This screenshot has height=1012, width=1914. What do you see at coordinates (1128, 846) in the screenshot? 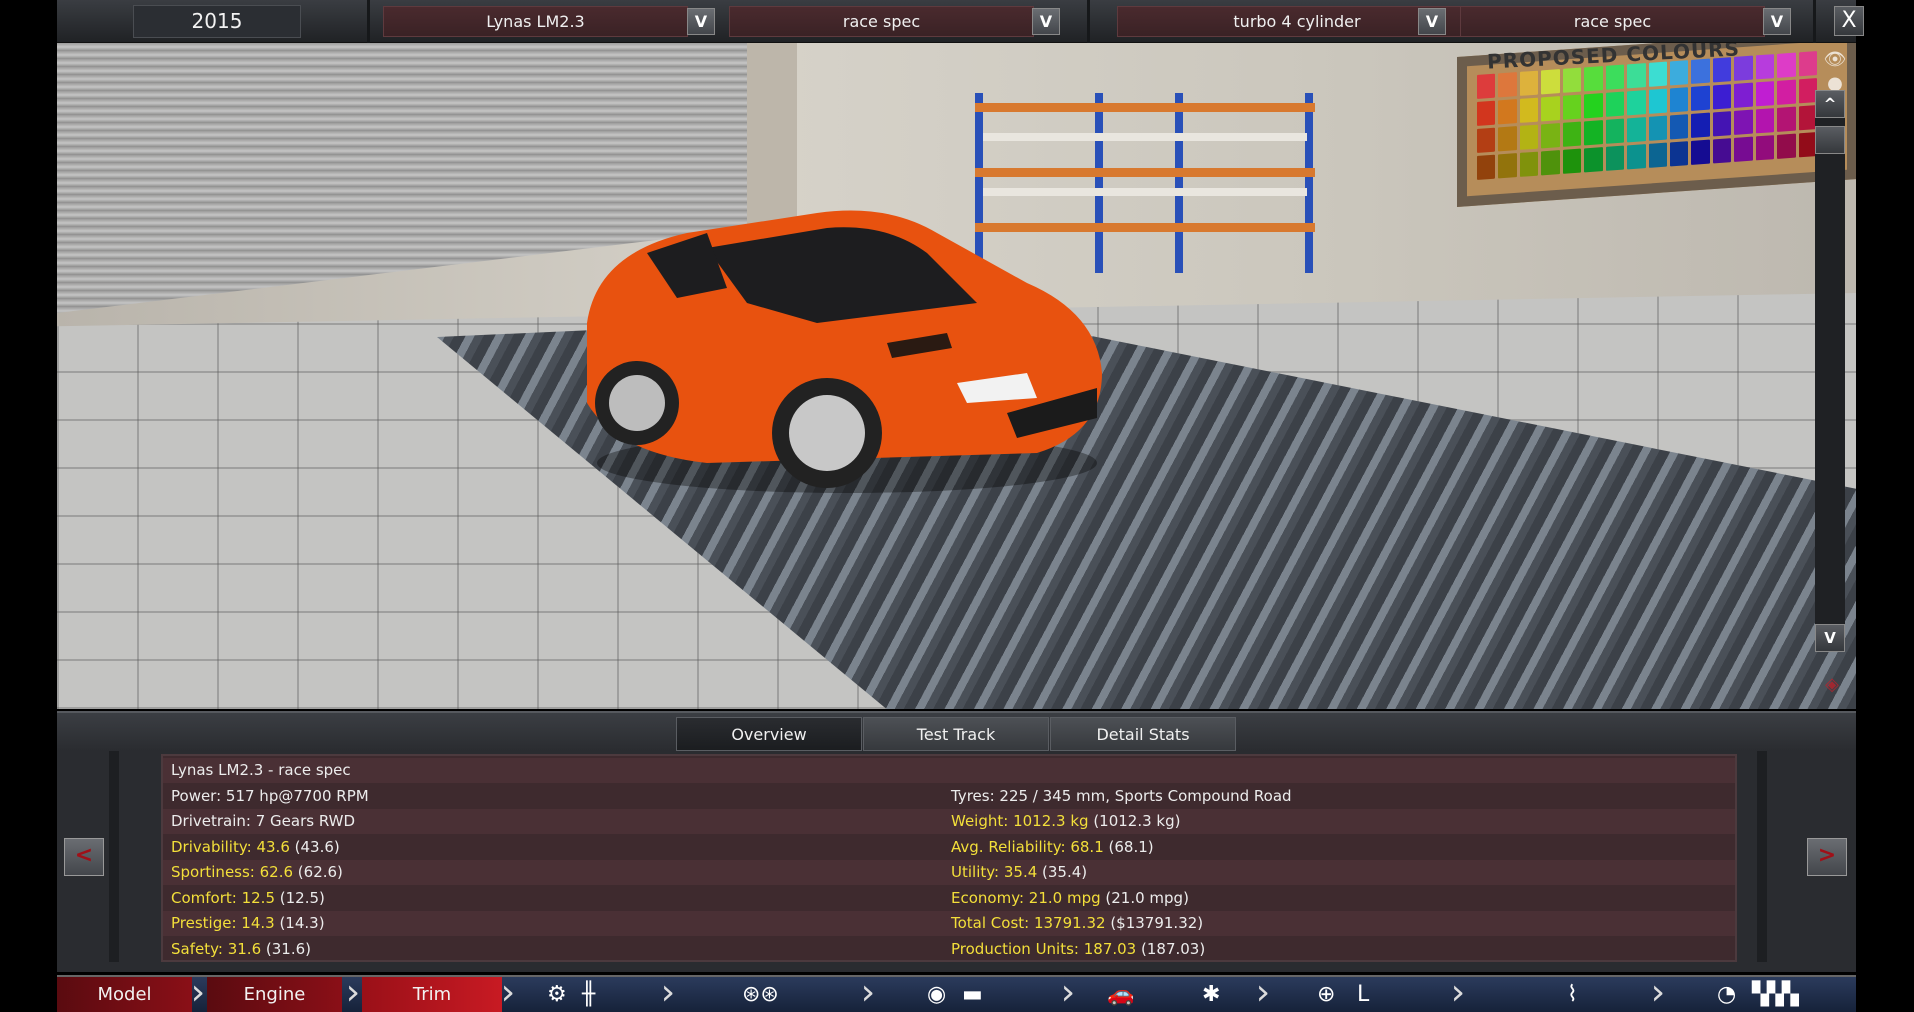
I see `stat-base-value: (68.1)` at bounding box center [1128, 846].